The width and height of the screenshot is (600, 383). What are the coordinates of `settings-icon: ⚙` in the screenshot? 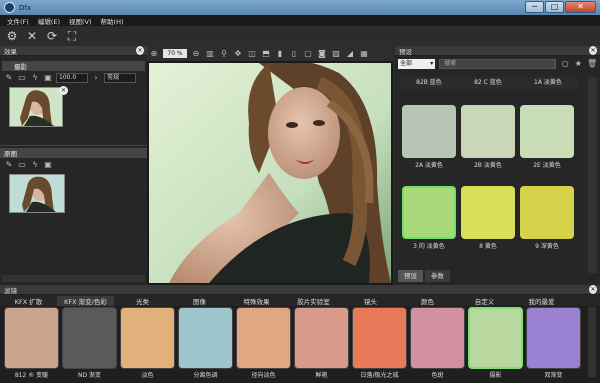 It's located at (12, 36).